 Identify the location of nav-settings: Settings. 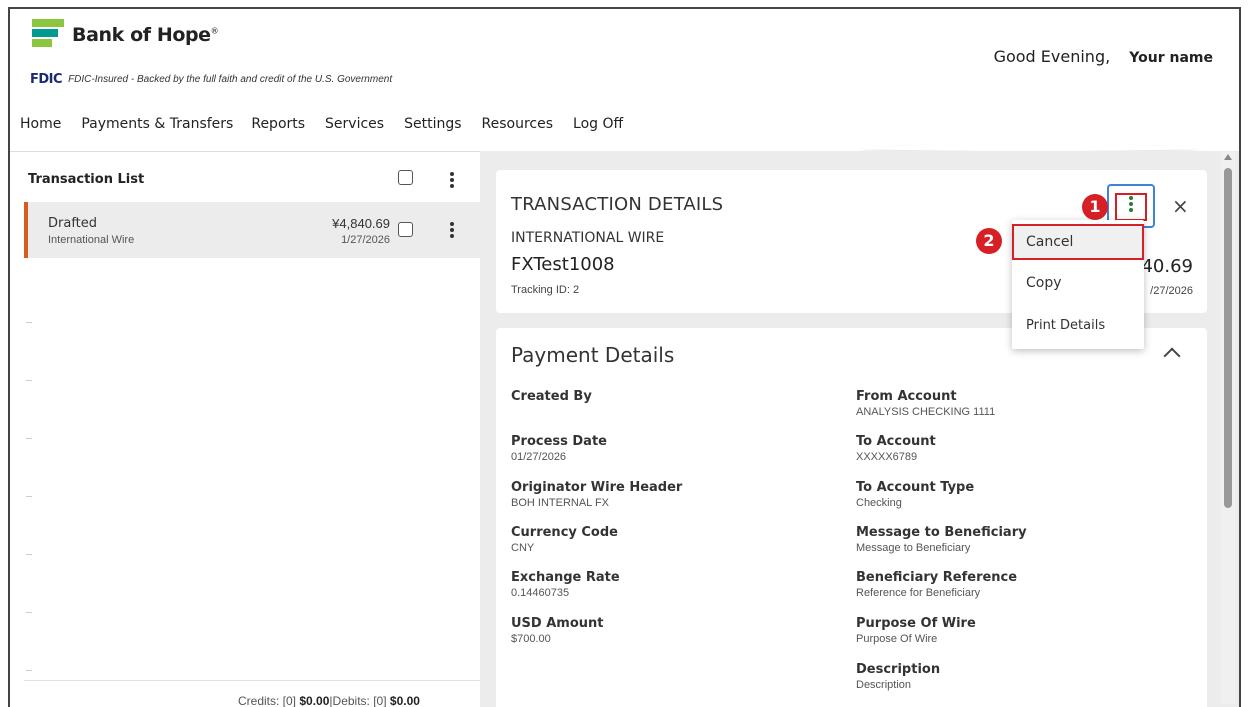
(432, 124).